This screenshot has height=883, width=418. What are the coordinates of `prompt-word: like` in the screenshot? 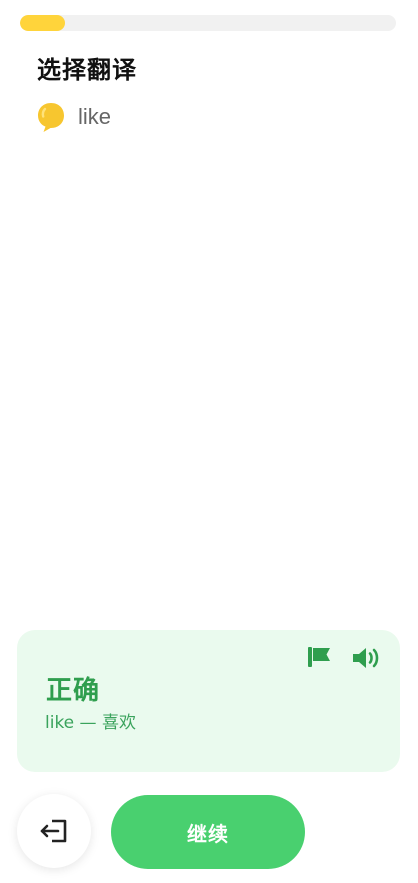 It's located at (95, 116).